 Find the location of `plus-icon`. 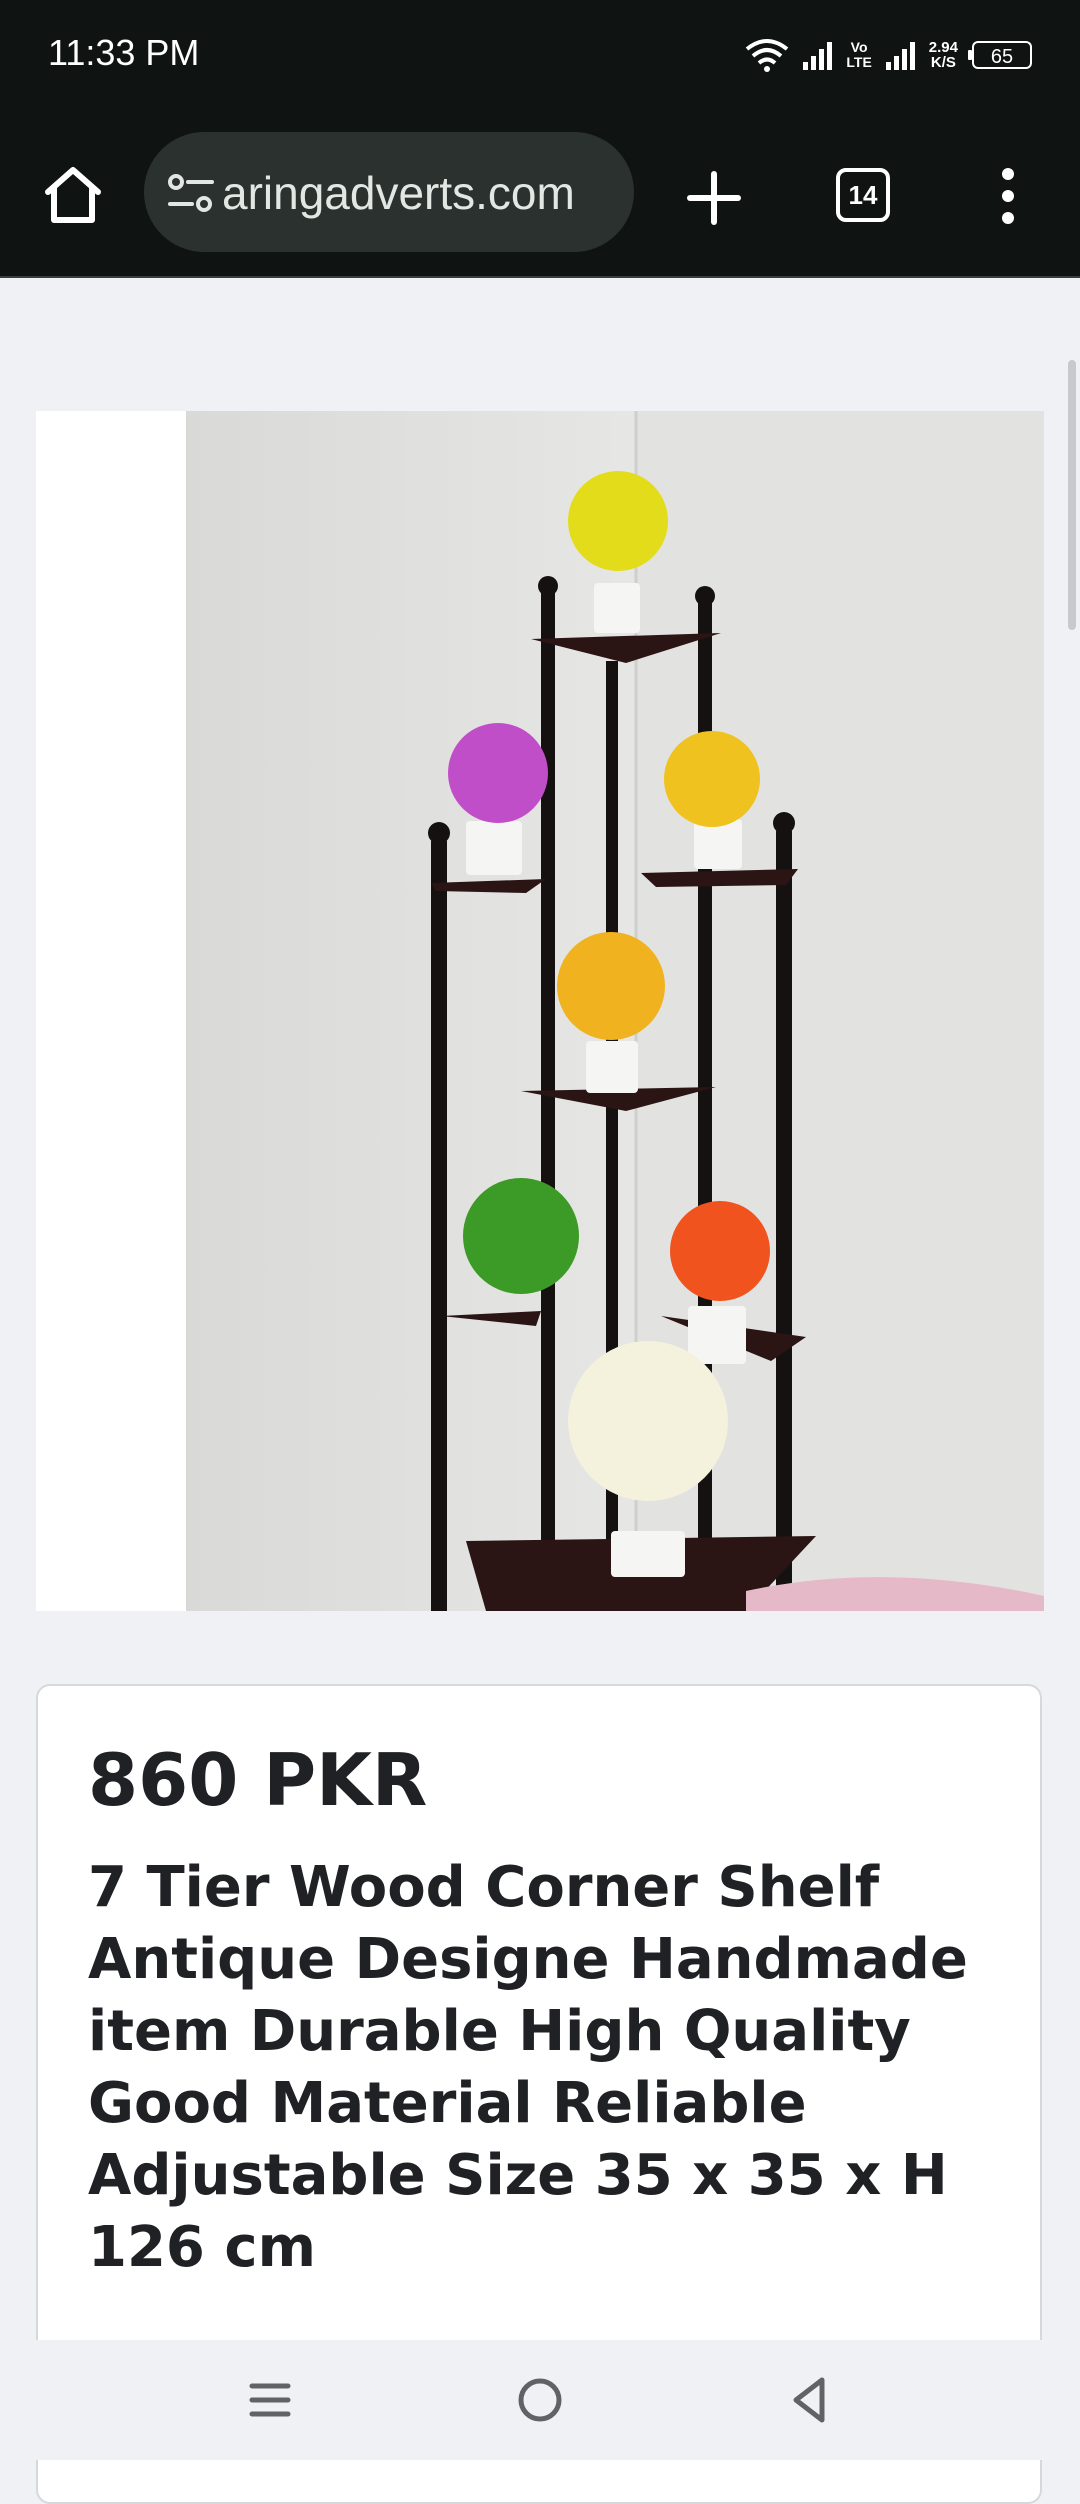

plus-icon is located at coordinates (714, 198).